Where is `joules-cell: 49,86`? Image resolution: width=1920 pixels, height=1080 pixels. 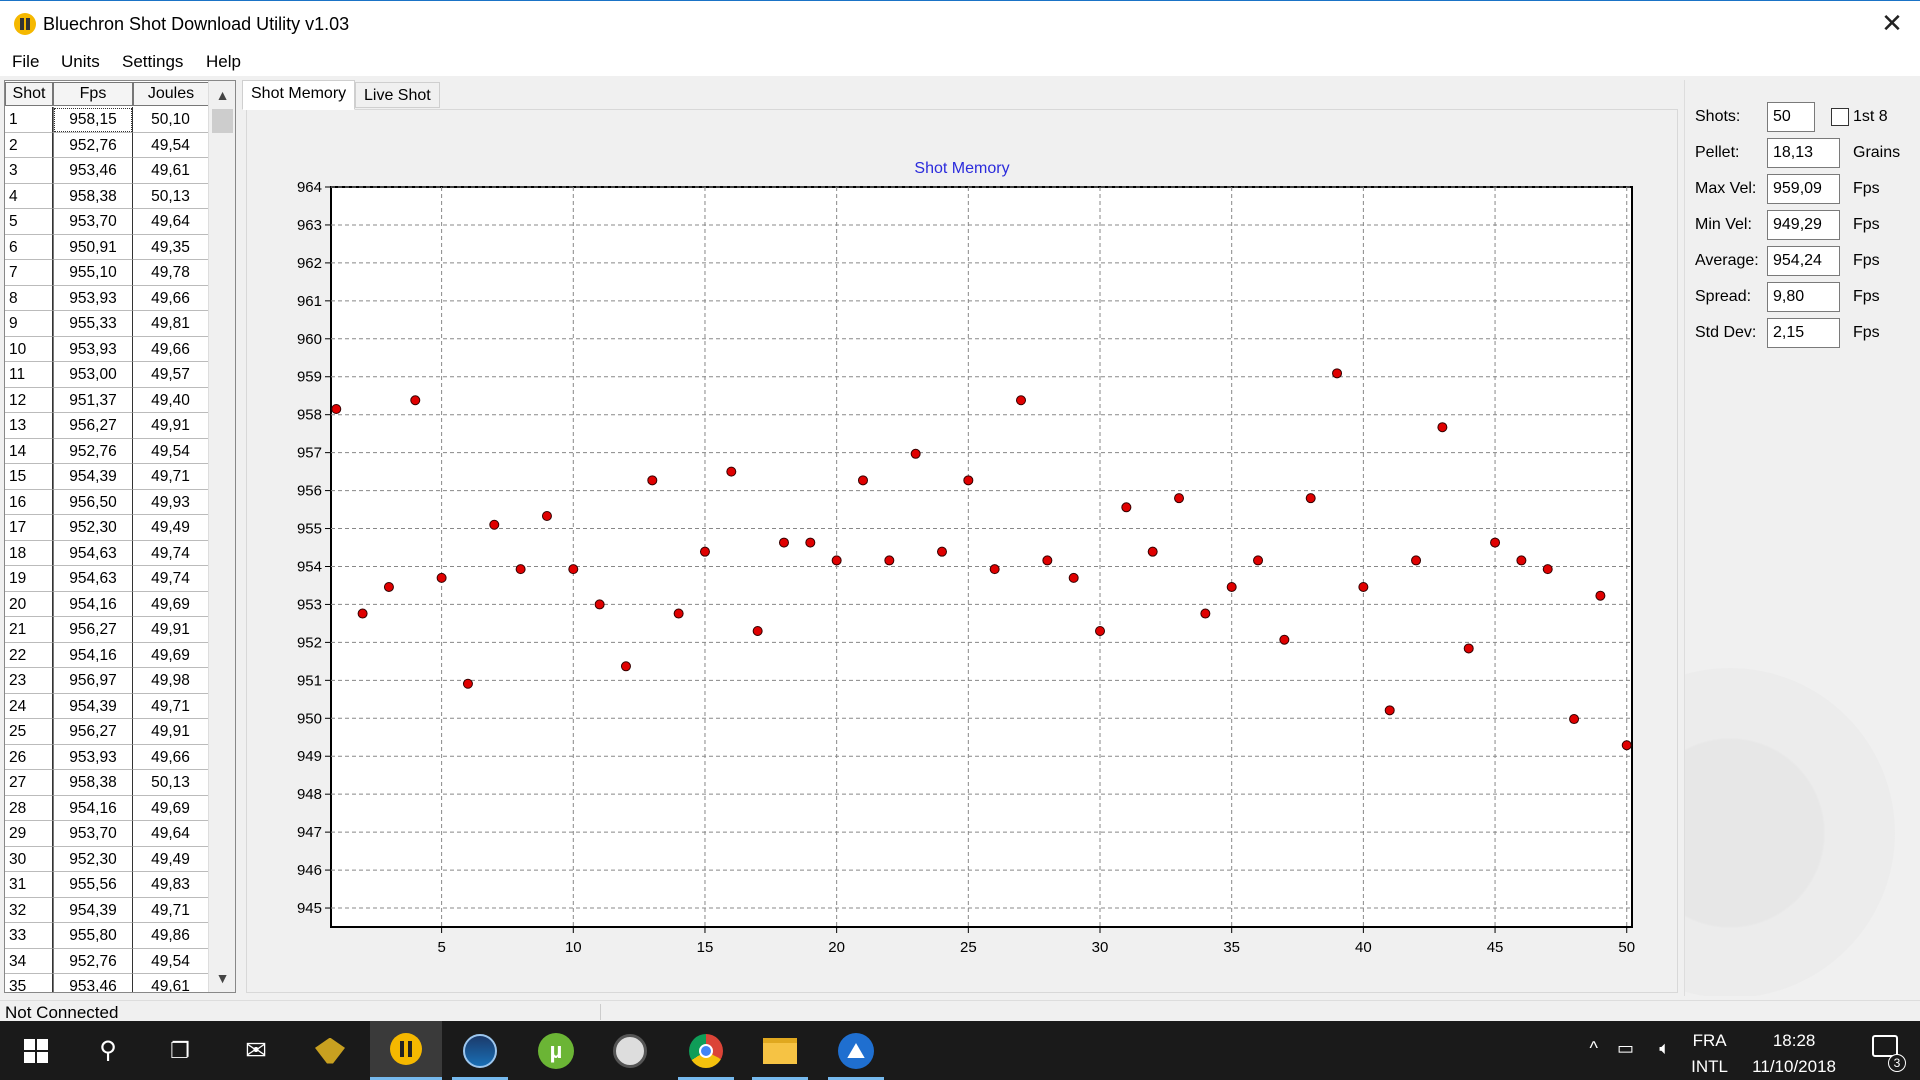
joules-cell: 49,86 is located at coordinates (171, 936).